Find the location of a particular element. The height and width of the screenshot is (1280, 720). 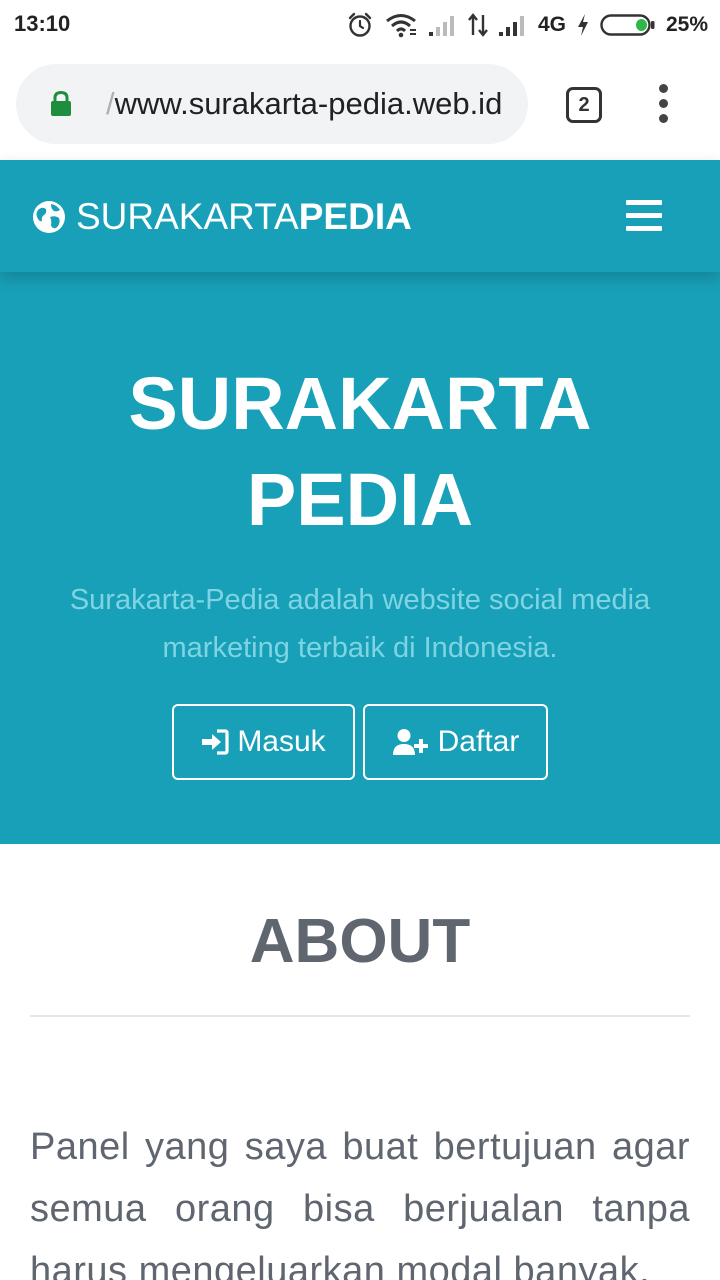

globe-icon is located at coordinates (49, 217).